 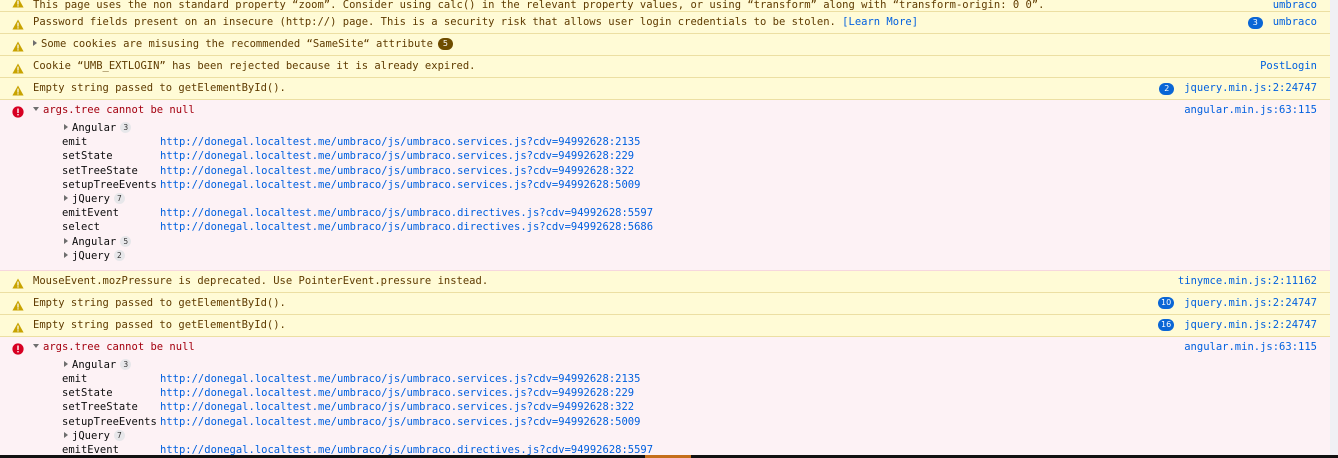 I want to click on frame-group: jQuery 2, so click(x=94, y=255).